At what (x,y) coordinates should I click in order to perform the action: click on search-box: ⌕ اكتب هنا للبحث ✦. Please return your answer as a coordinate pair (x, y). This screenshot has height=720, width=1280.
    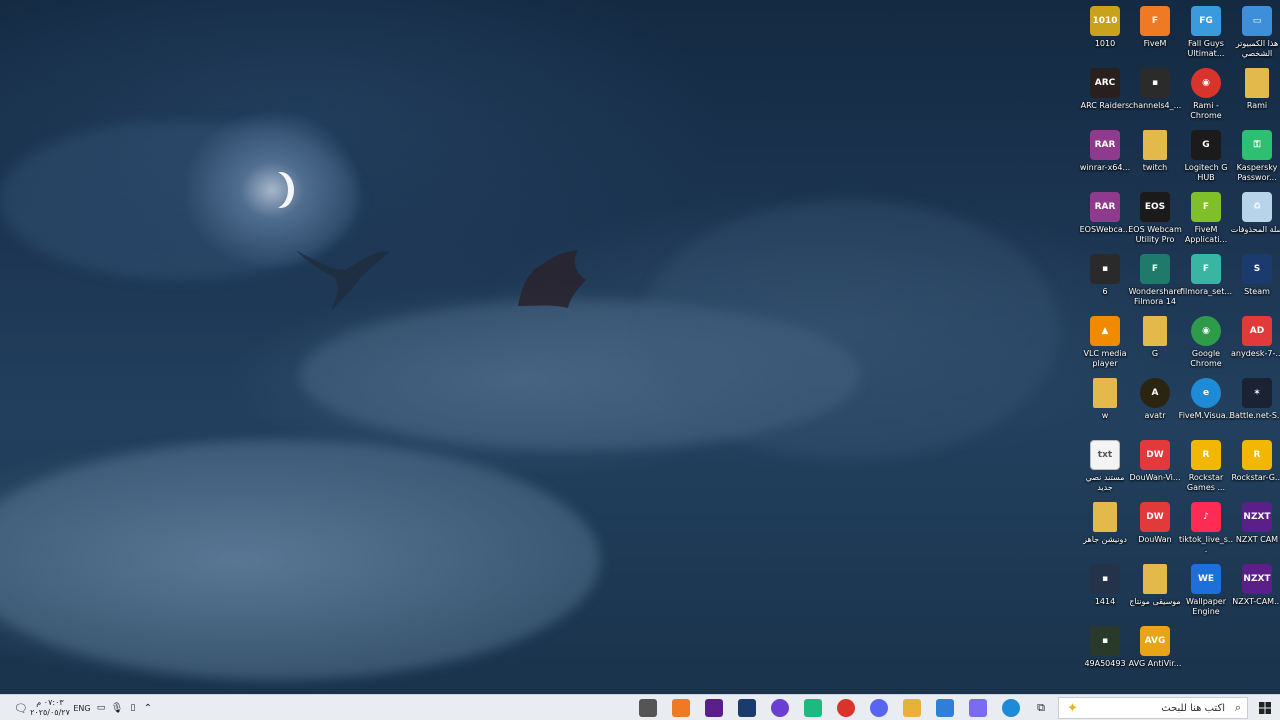
    Looking at the image, I should click on (1153, 708).